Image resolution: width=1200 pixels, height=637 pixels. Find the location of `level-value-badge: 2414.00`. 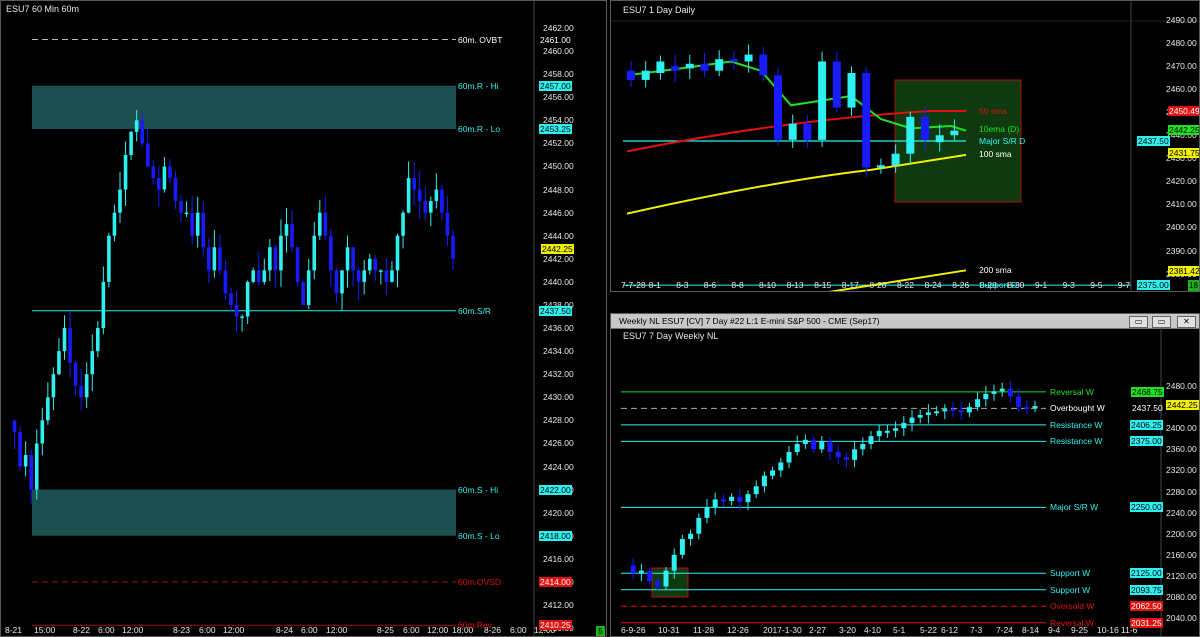

level-value-badge: 2414.00 is located at coordinates (555, 581).